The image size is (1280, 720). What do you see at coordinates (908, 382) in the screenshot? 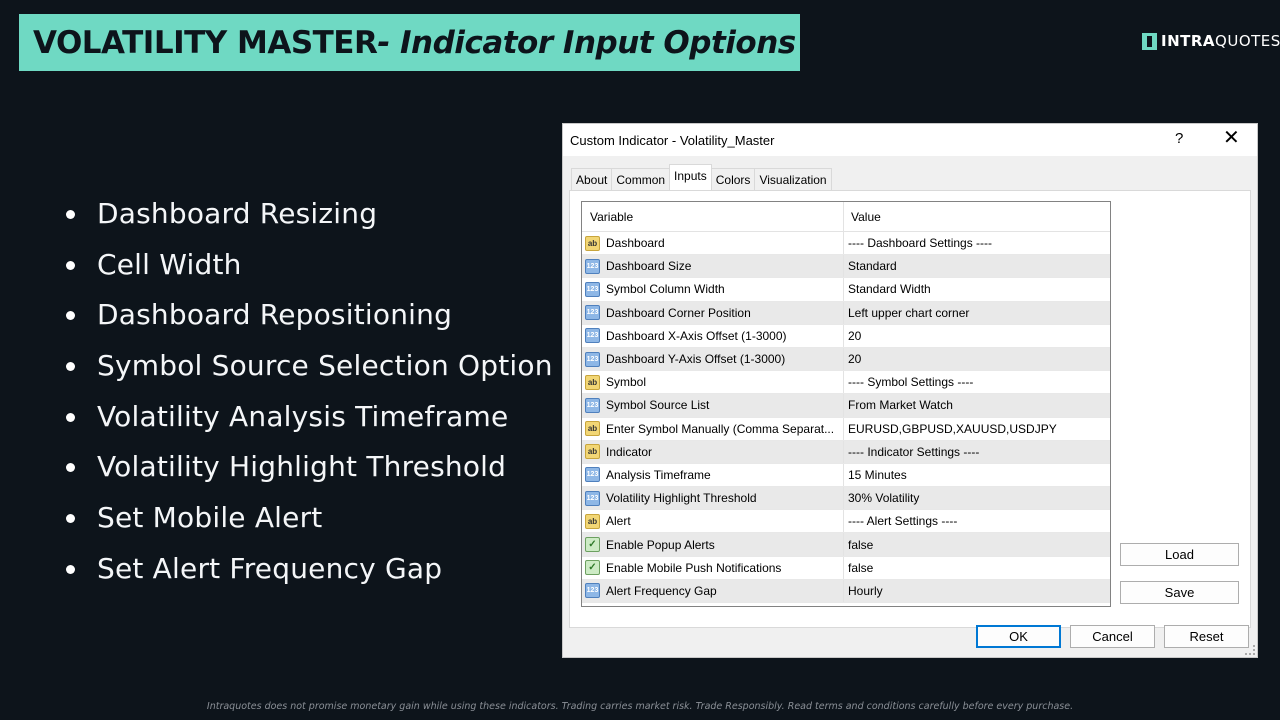
I see `value-cell: ---- Symbol Settings ----` at bounding box center [908, 382].